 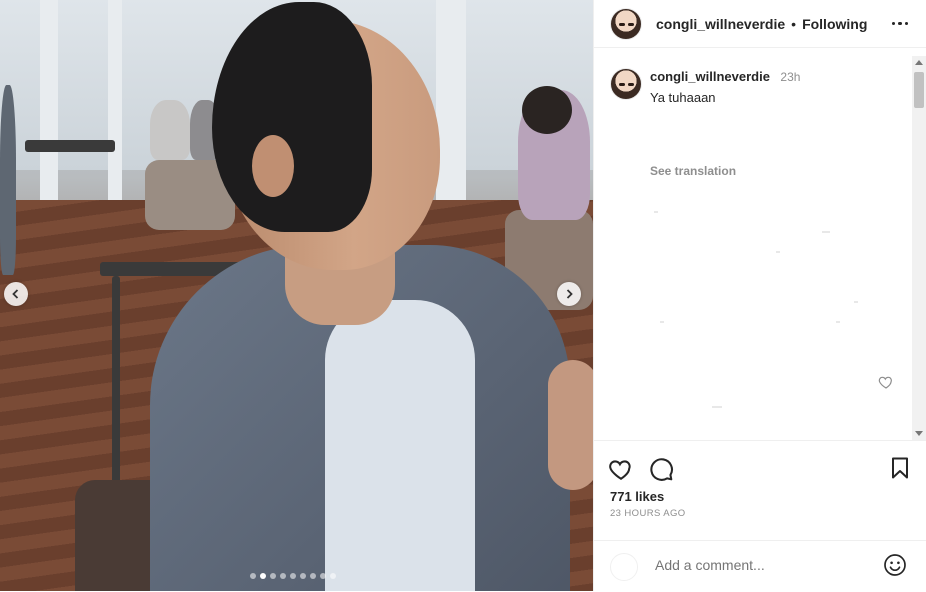 I want to click on background-person-head, so click(x=547, y=110).